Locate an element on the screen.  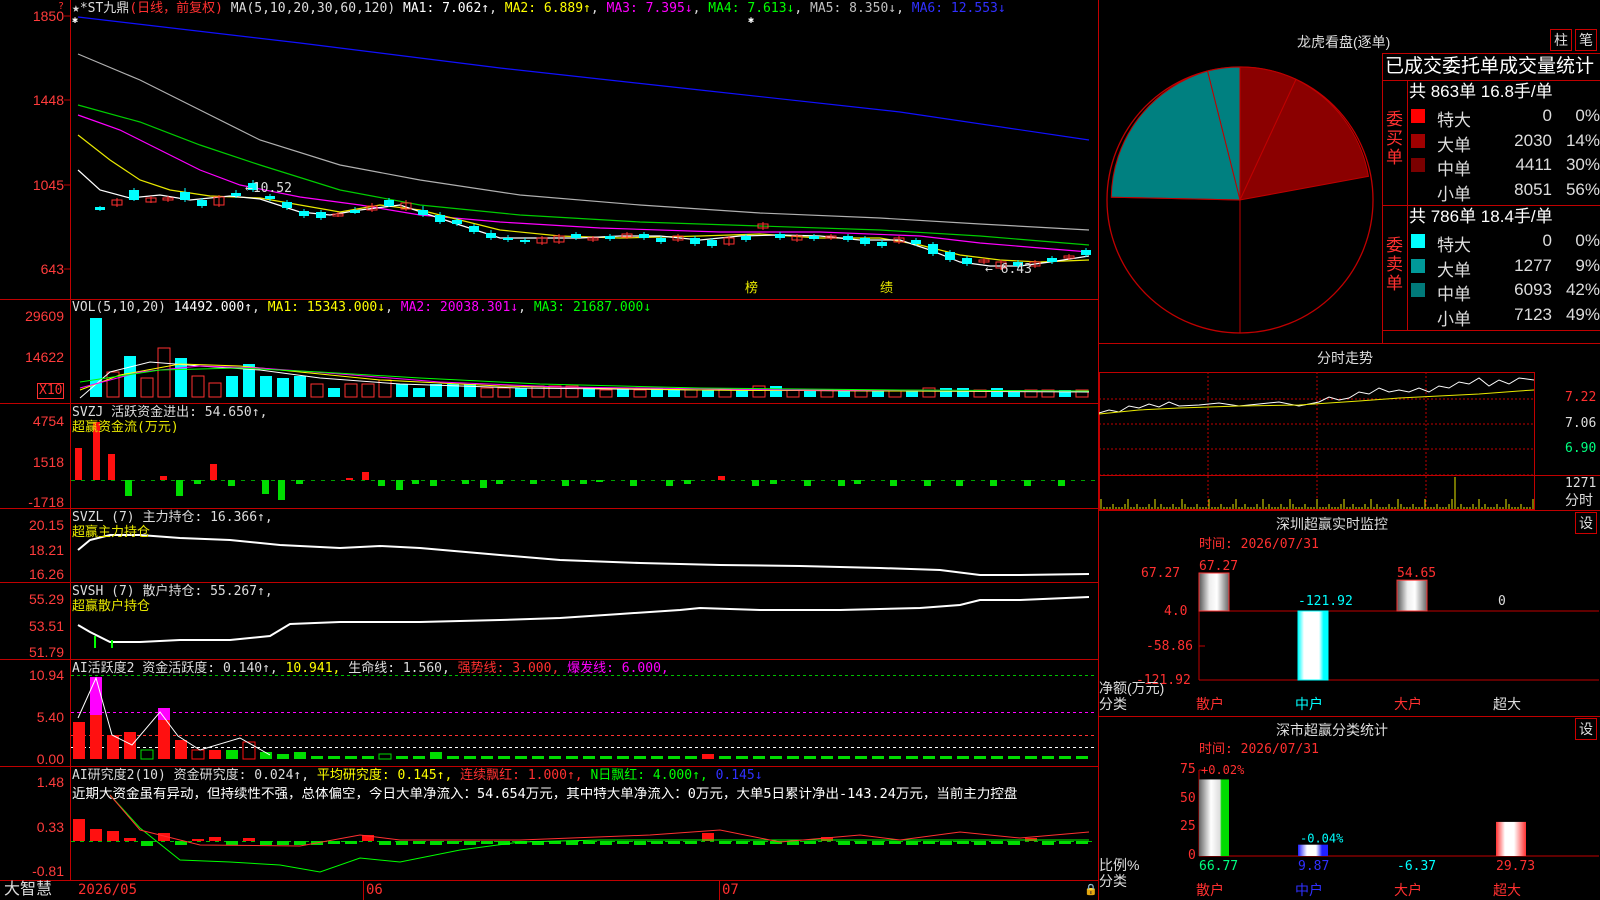
svzj-header: SVZJ 活跃资金进出: 54.650↑, is located at coordinates (170, 412).